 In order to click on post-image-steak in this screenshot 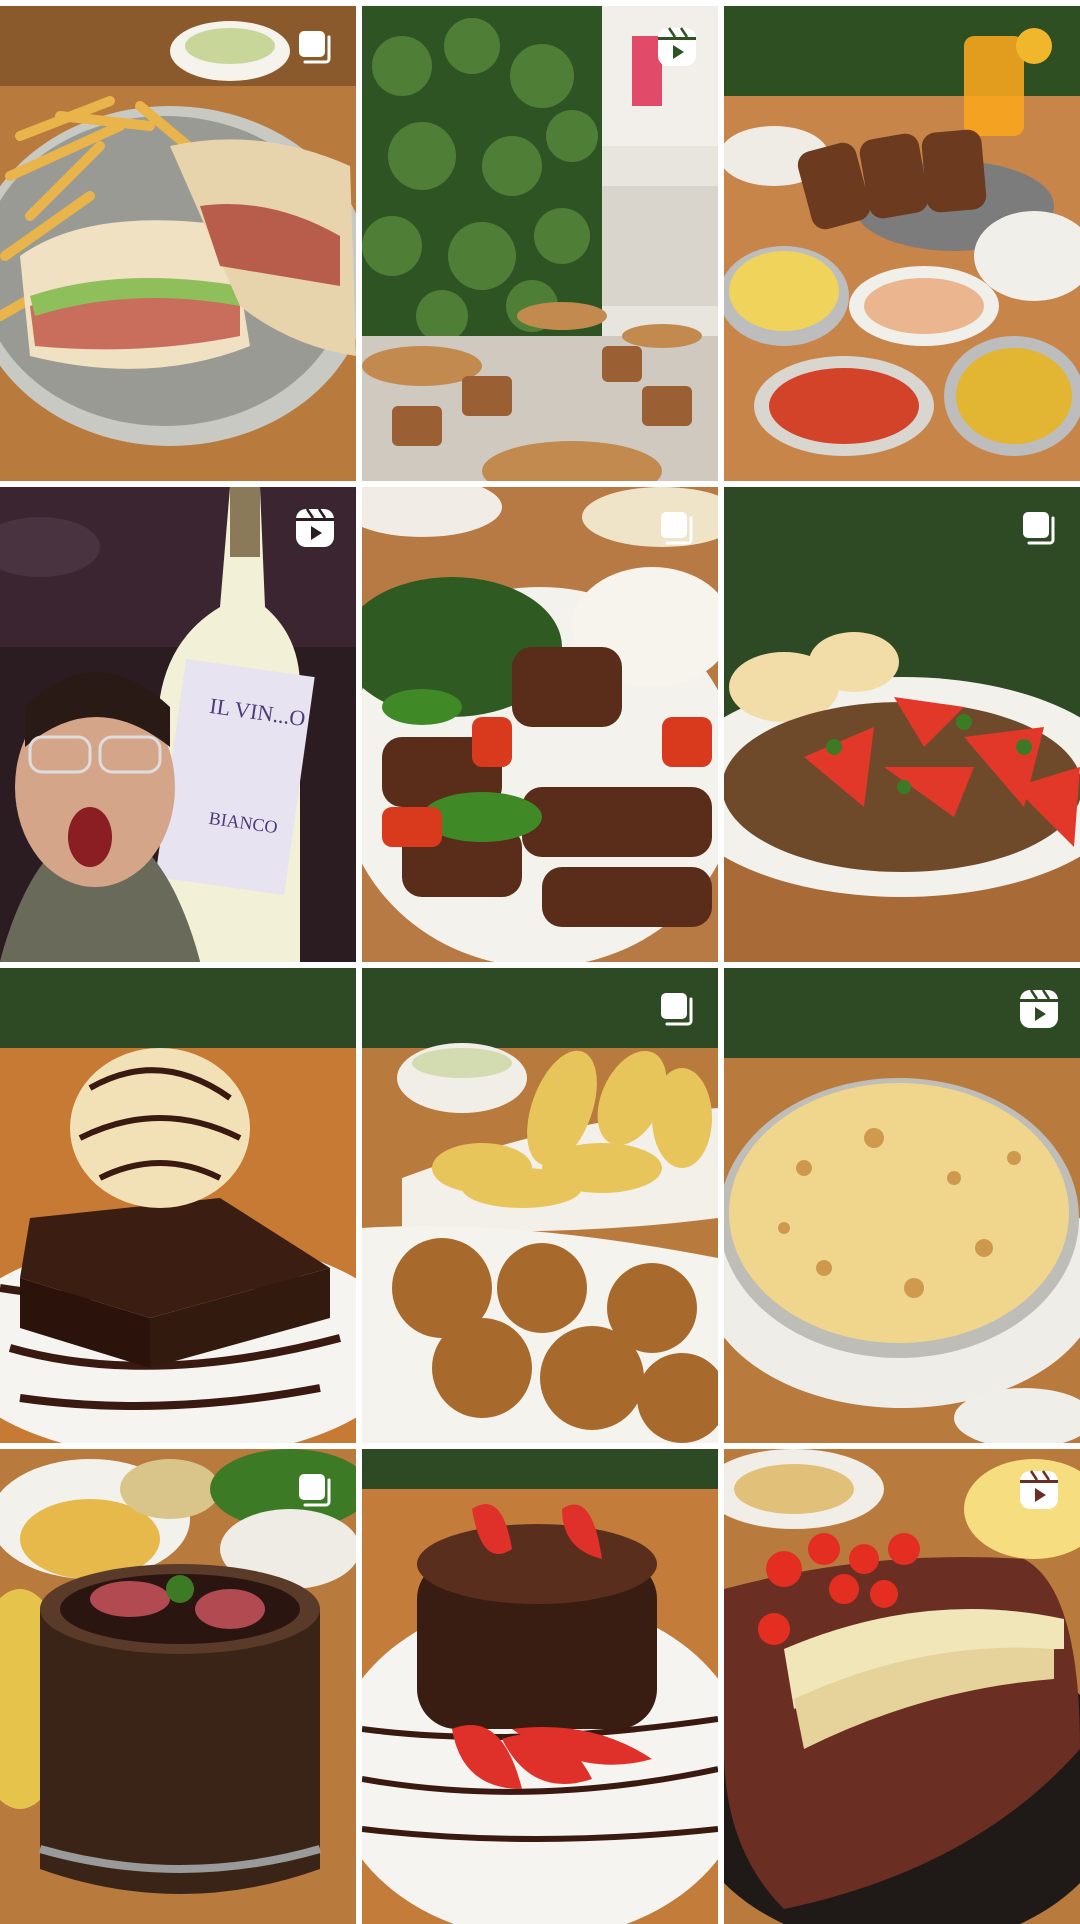, I will do `click(902, 1686)`.